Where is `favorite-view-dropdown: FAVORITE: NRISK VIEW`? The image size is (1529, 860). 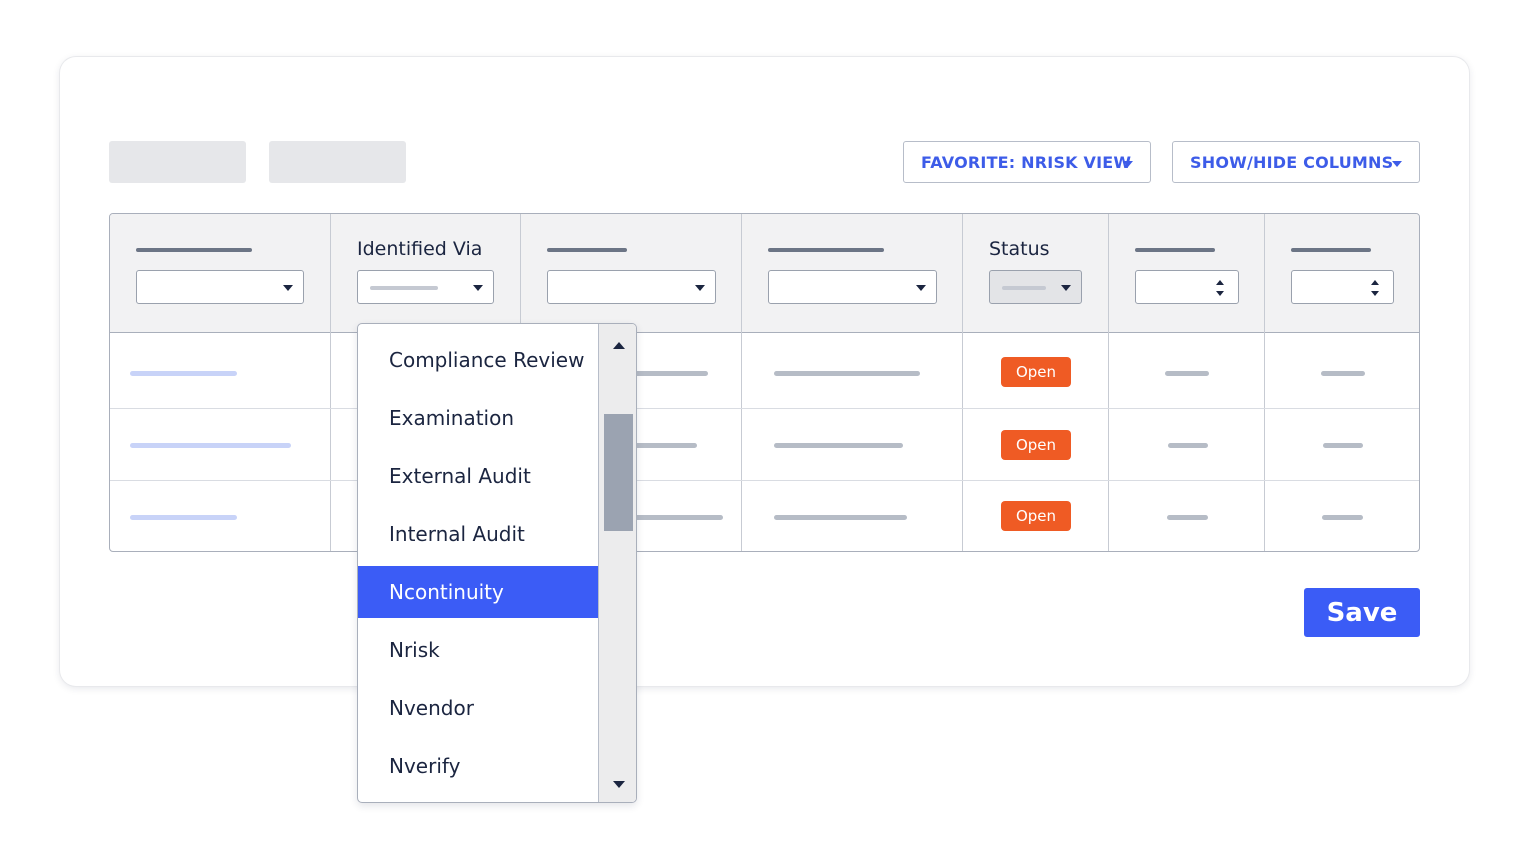 favorite-view-dropdown: FAVORITE: NRISK VIEW is located at coordinates (1027, 162).